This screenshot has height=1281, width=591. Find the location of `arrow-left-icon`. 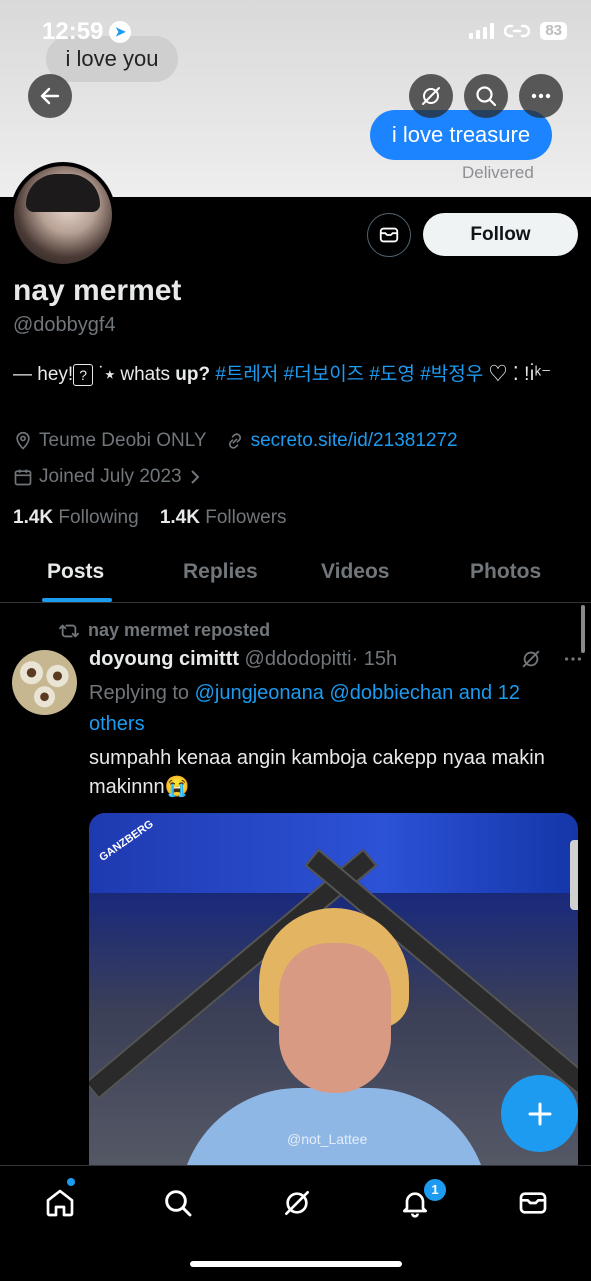

arrow-left-icon is located at coordinates (50, 96).